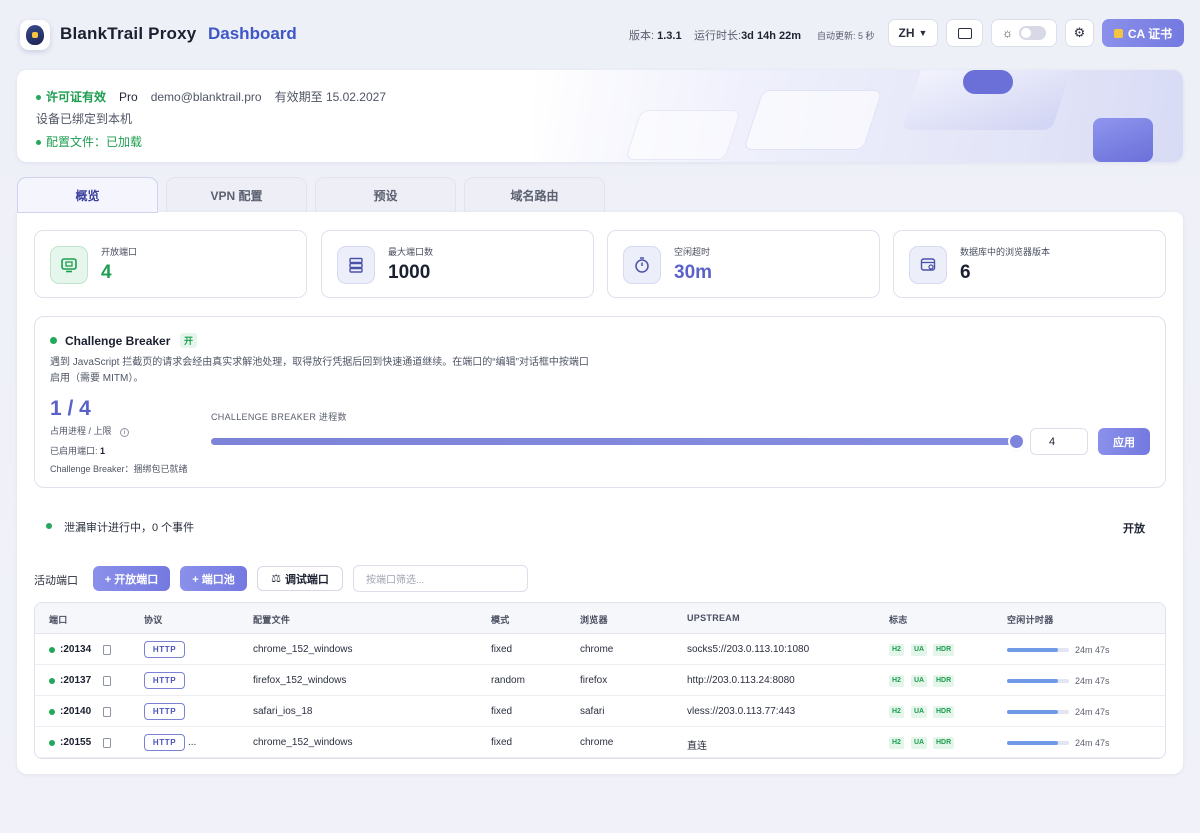  What do you see at coordinates (923, 33) in the screenshot?
I see `chevron-down-icon: ▼` at bounding box center [923, 33].